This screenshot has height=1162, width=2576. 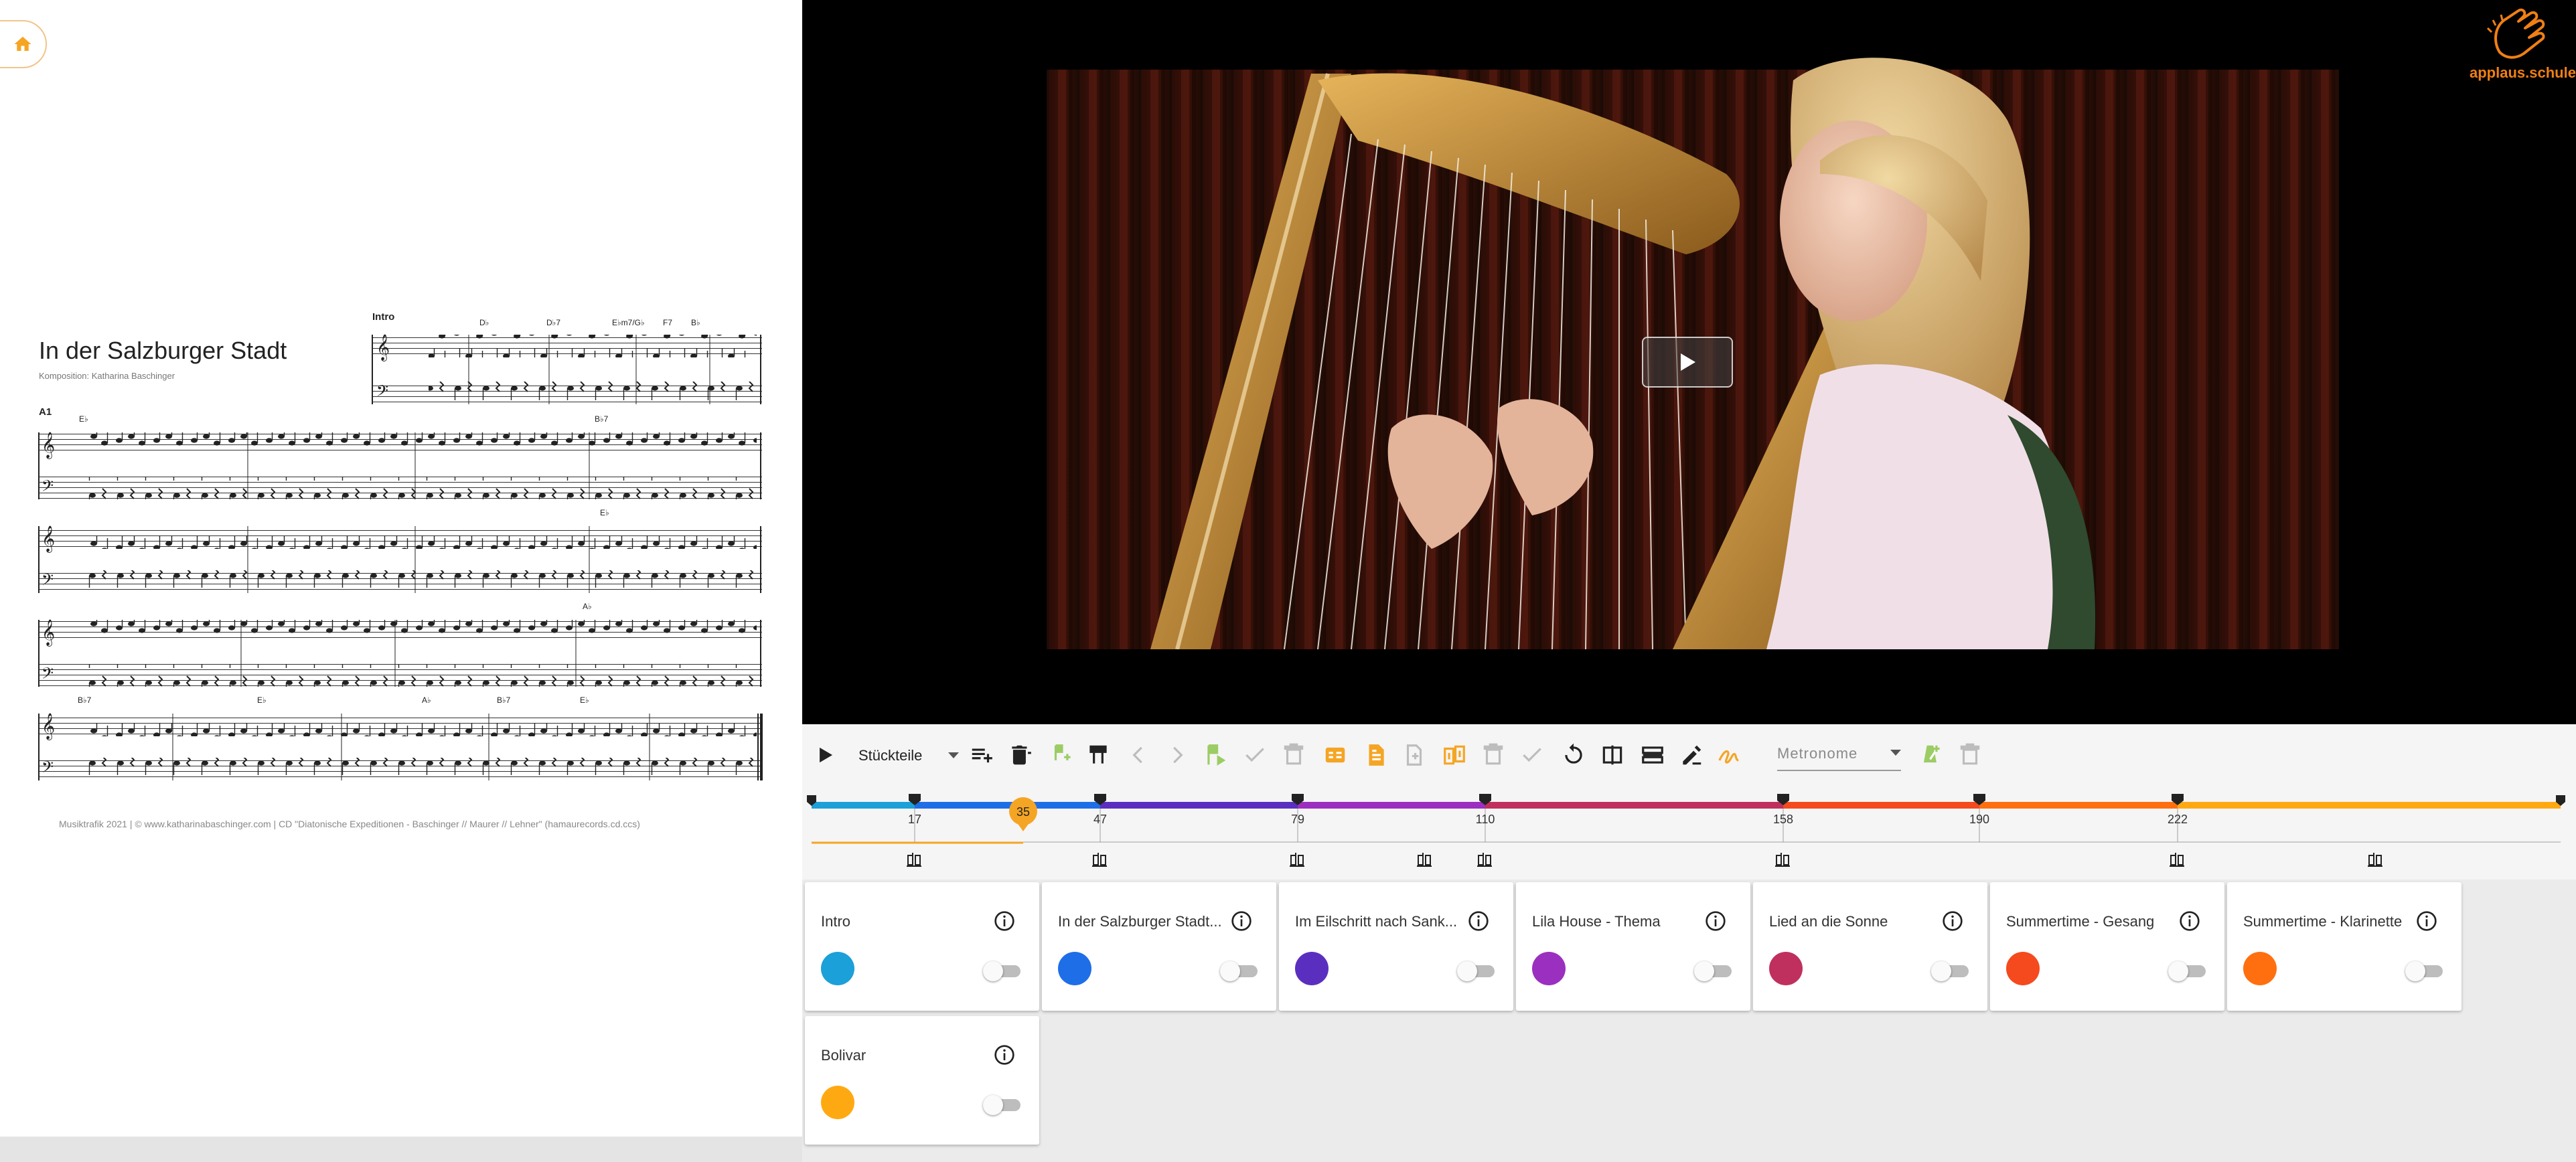 I want to click on timeline-tick-label: 222, so click(x=2178, y=819).